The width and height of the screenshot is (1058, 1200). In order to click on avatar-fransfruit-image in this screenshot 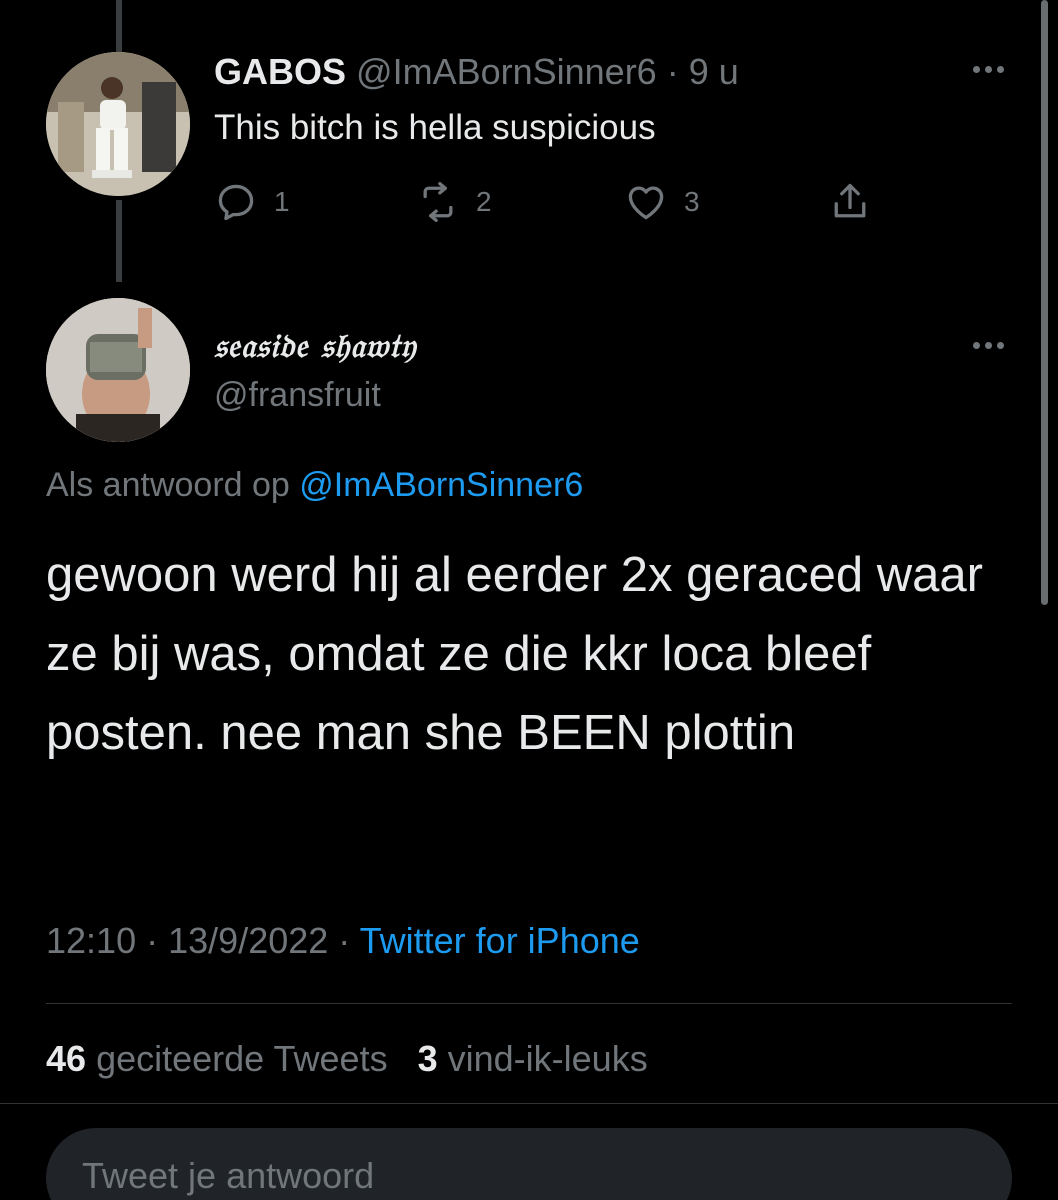, I will do `click(118, 370)`.